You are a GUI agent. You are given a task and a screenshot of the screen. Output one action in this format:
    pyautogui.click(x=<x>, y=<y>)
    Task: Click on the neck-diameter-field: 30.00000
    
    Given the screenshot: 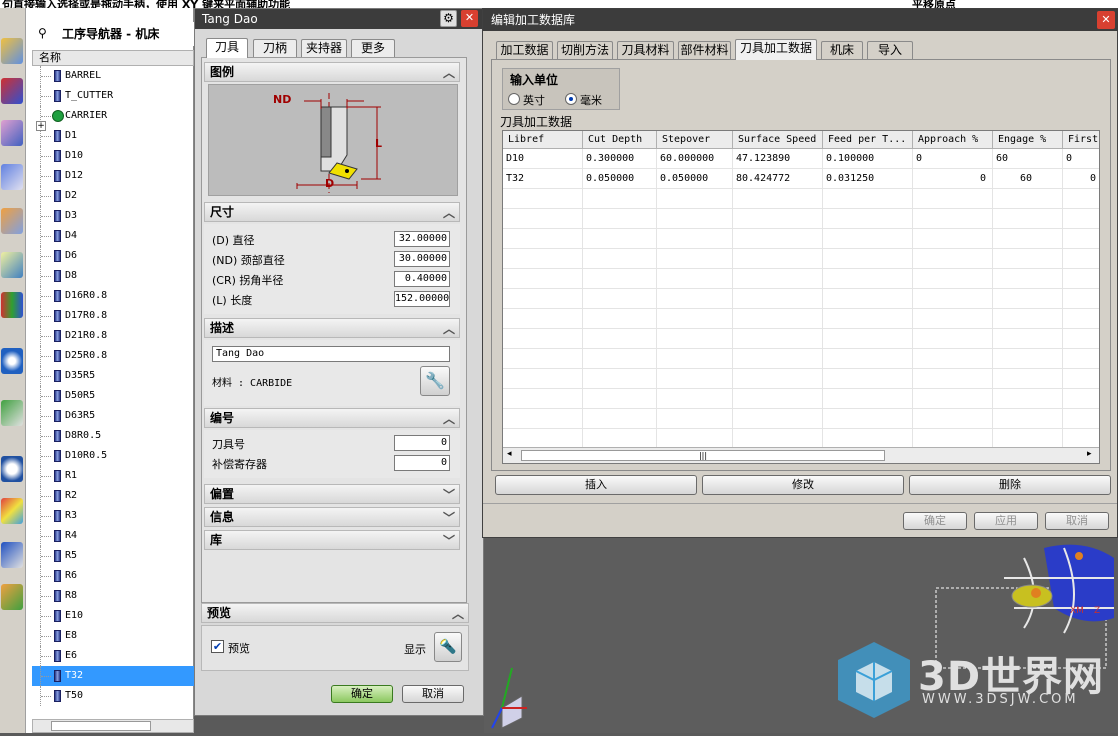 What is the action you would take?
    pyautogui.click(x=422, y=259)
    